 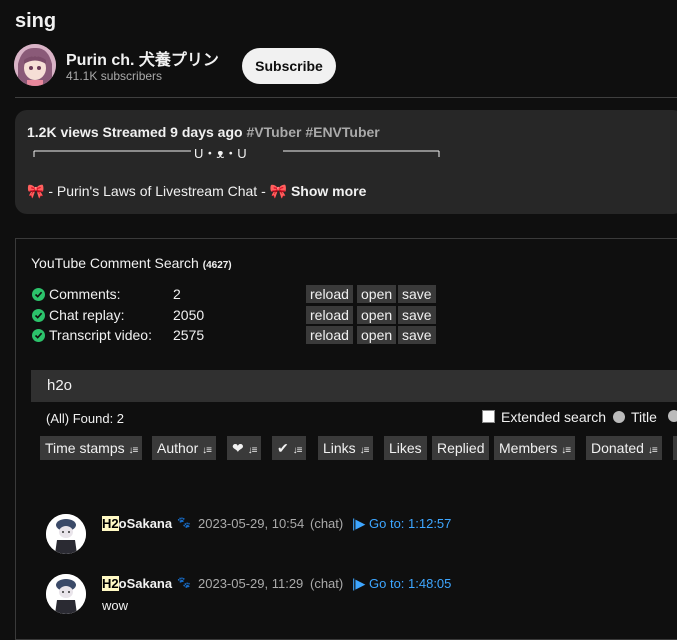 I want to click on goto-link: |▶ Go to: 1:12:57, so click(x=401, y=524).